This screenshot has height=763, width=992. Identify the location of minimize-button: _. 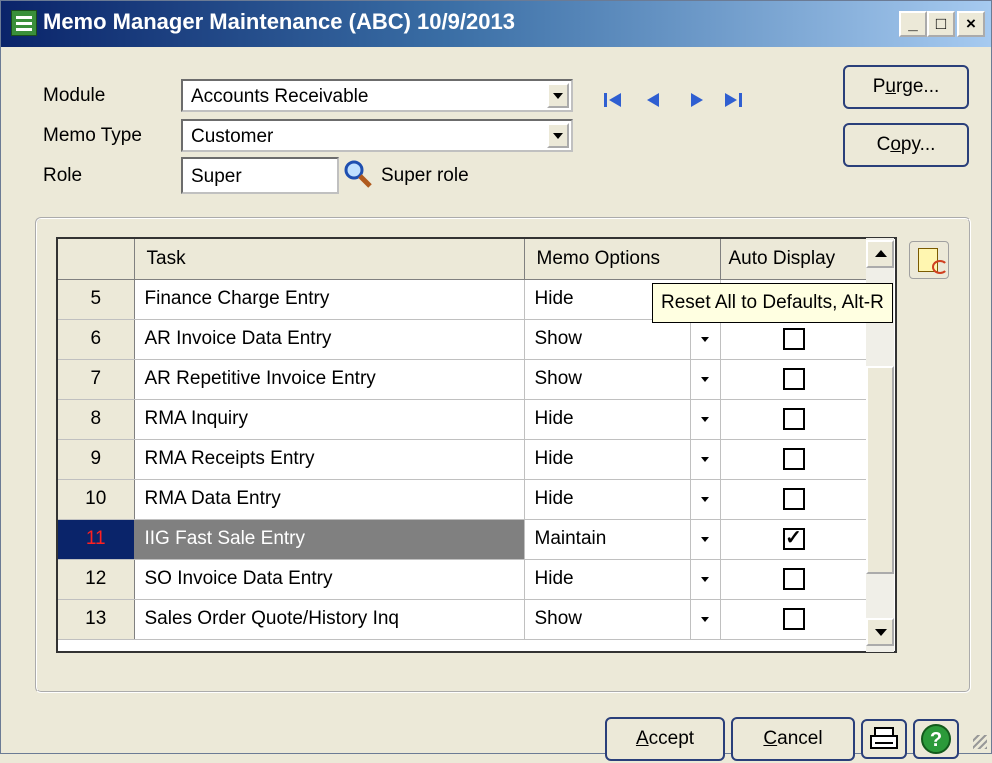
(913, 24).